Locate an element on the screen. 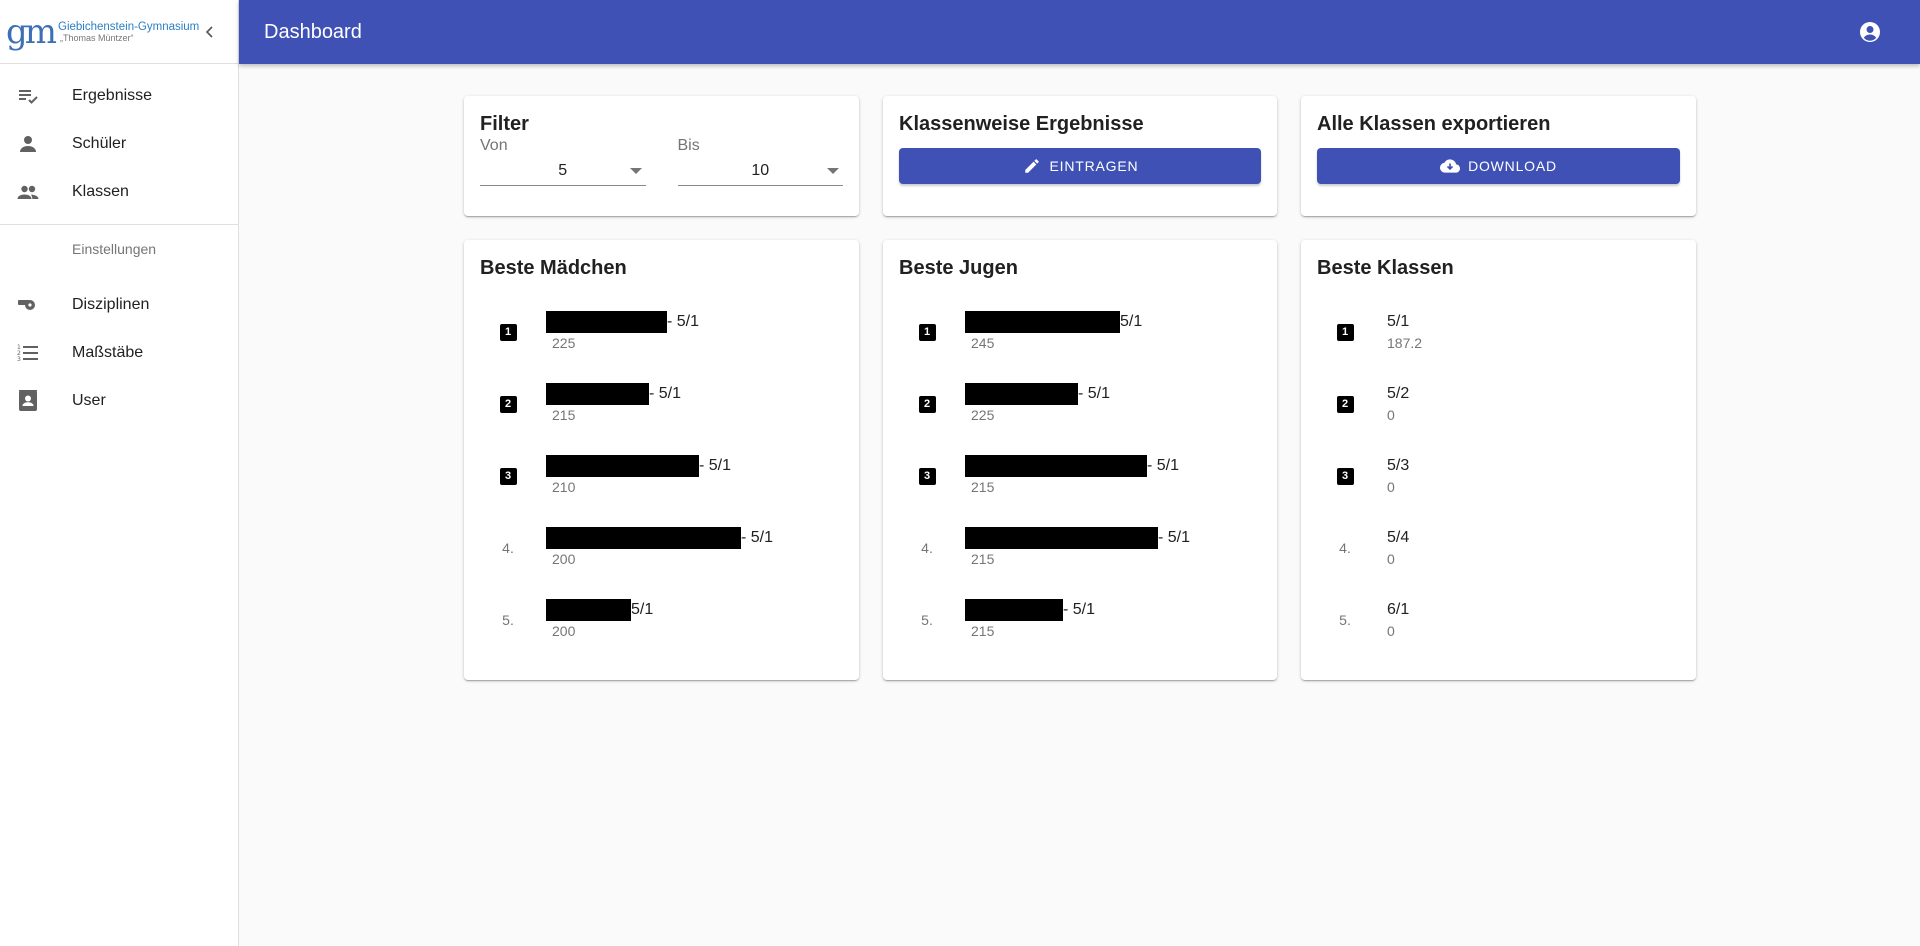 The image size is (1920, 946). list-item: 2 - 5/1 225 is located at coordinates (1080, 404).